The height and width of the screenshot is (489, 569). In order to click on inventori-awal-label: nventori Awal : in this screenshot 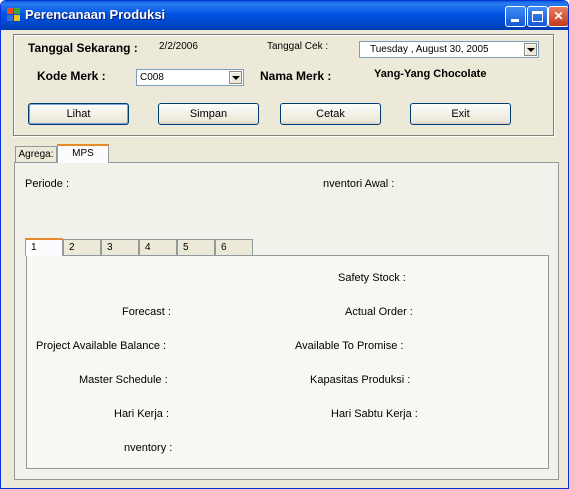, I will do `click(359, 184)`.